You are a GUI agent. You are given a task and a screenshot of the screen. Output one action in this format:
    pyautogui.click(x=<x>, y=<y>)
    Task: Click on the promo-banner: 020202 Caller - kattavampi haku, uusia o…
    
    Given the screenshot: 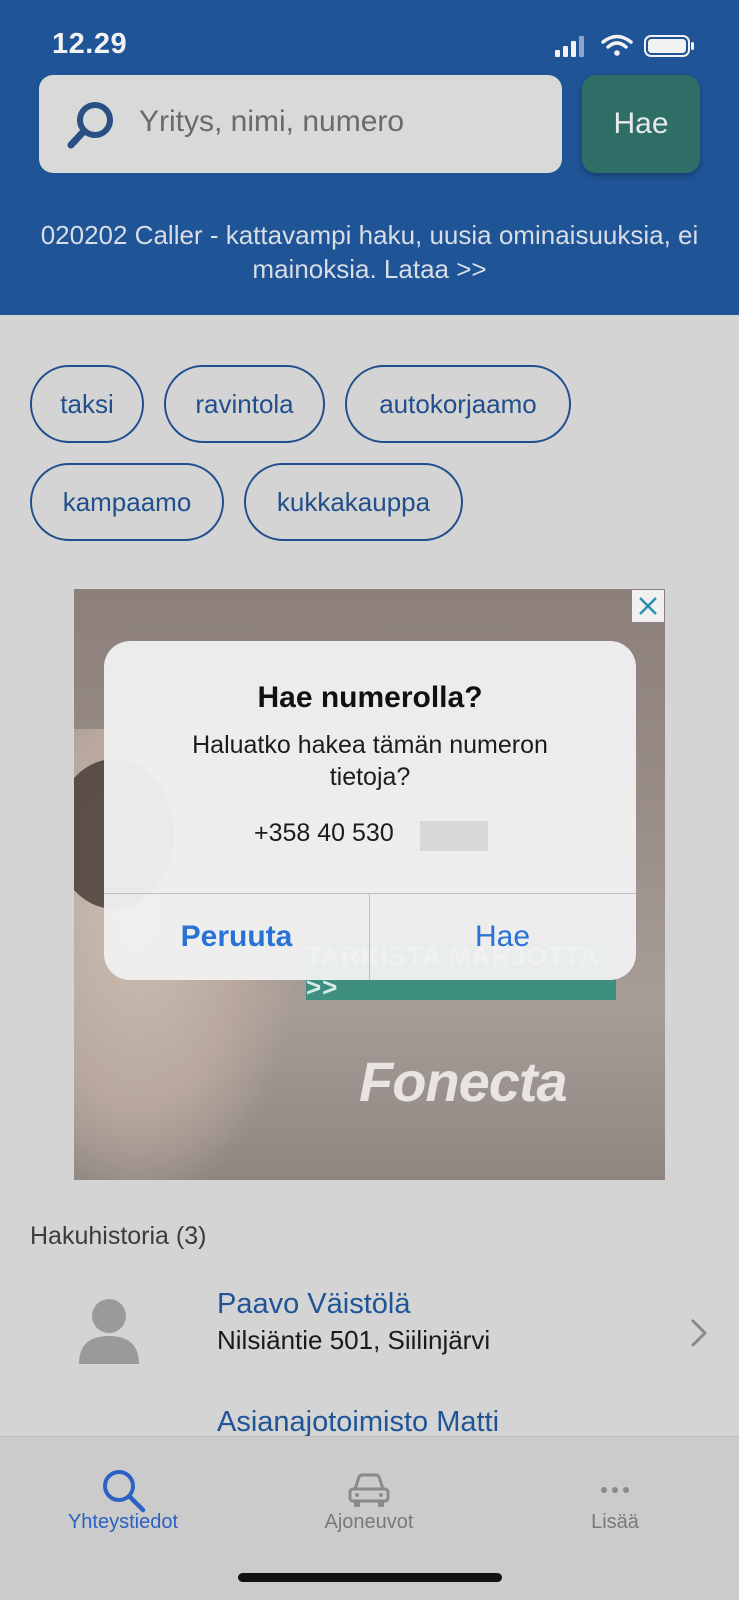 What is the action you would take?
    pyautogui.click(x=369, y=252)
    